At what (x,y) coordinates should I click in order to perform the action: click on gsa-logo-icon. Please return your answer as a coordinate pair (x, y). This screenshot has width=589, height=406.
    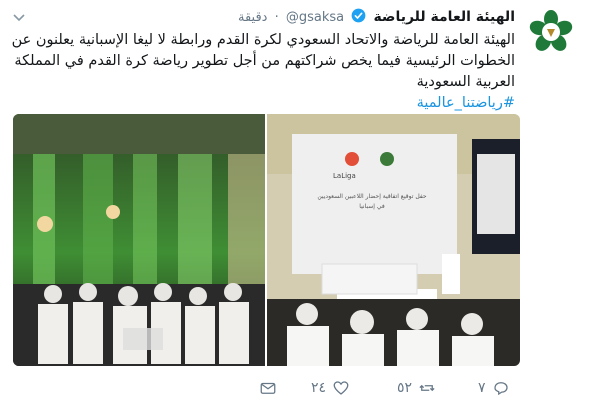
    Looking at the image, I should click on (551, 32).